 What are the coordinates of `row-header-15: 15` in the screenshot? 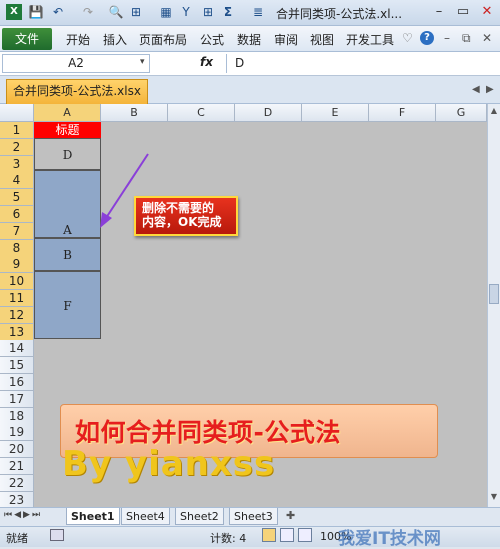 It's located at (17, 366).